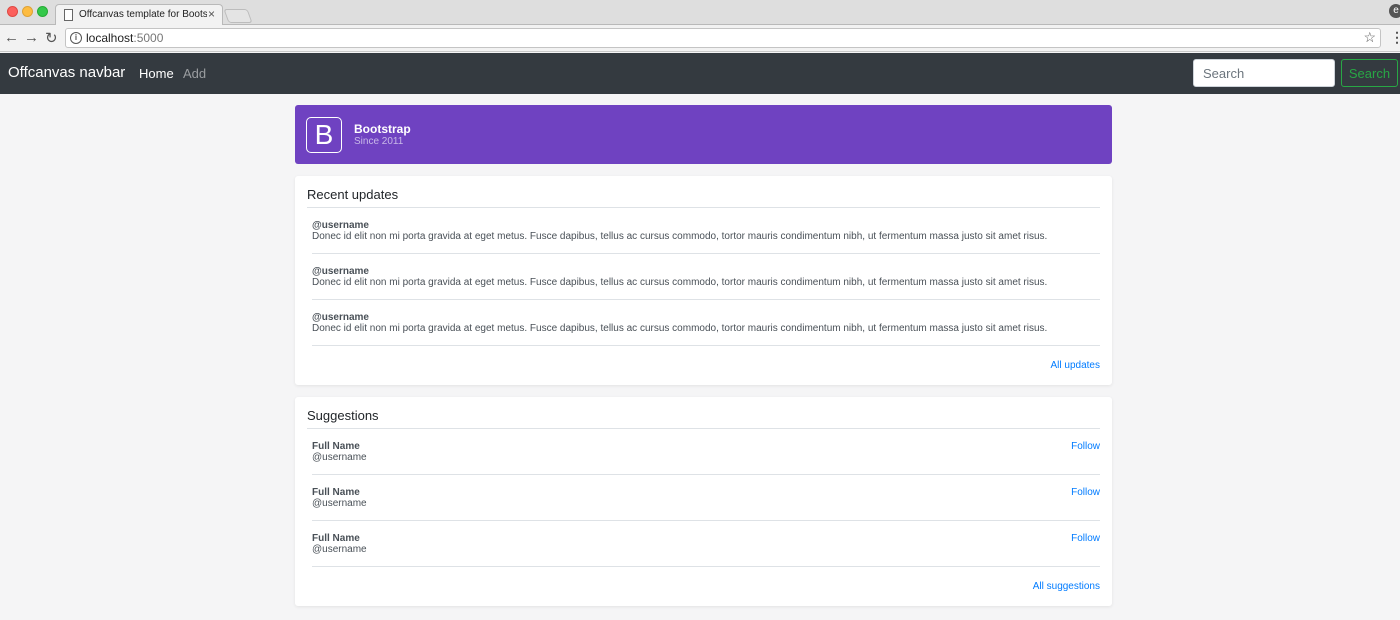 The image size is (1400, 620). I want to click on banner-subtitle: Since 2011, so click(379, 141).